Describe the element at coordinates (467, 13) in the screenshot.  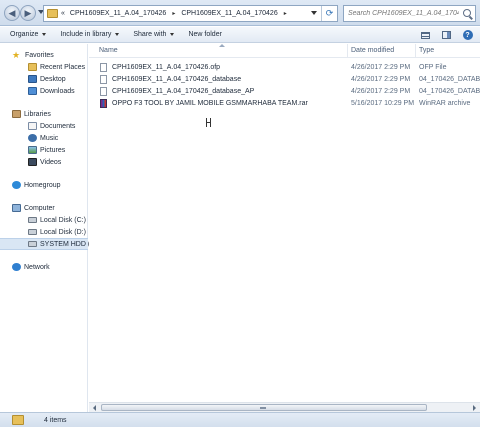
I see `search-icon` at that location.